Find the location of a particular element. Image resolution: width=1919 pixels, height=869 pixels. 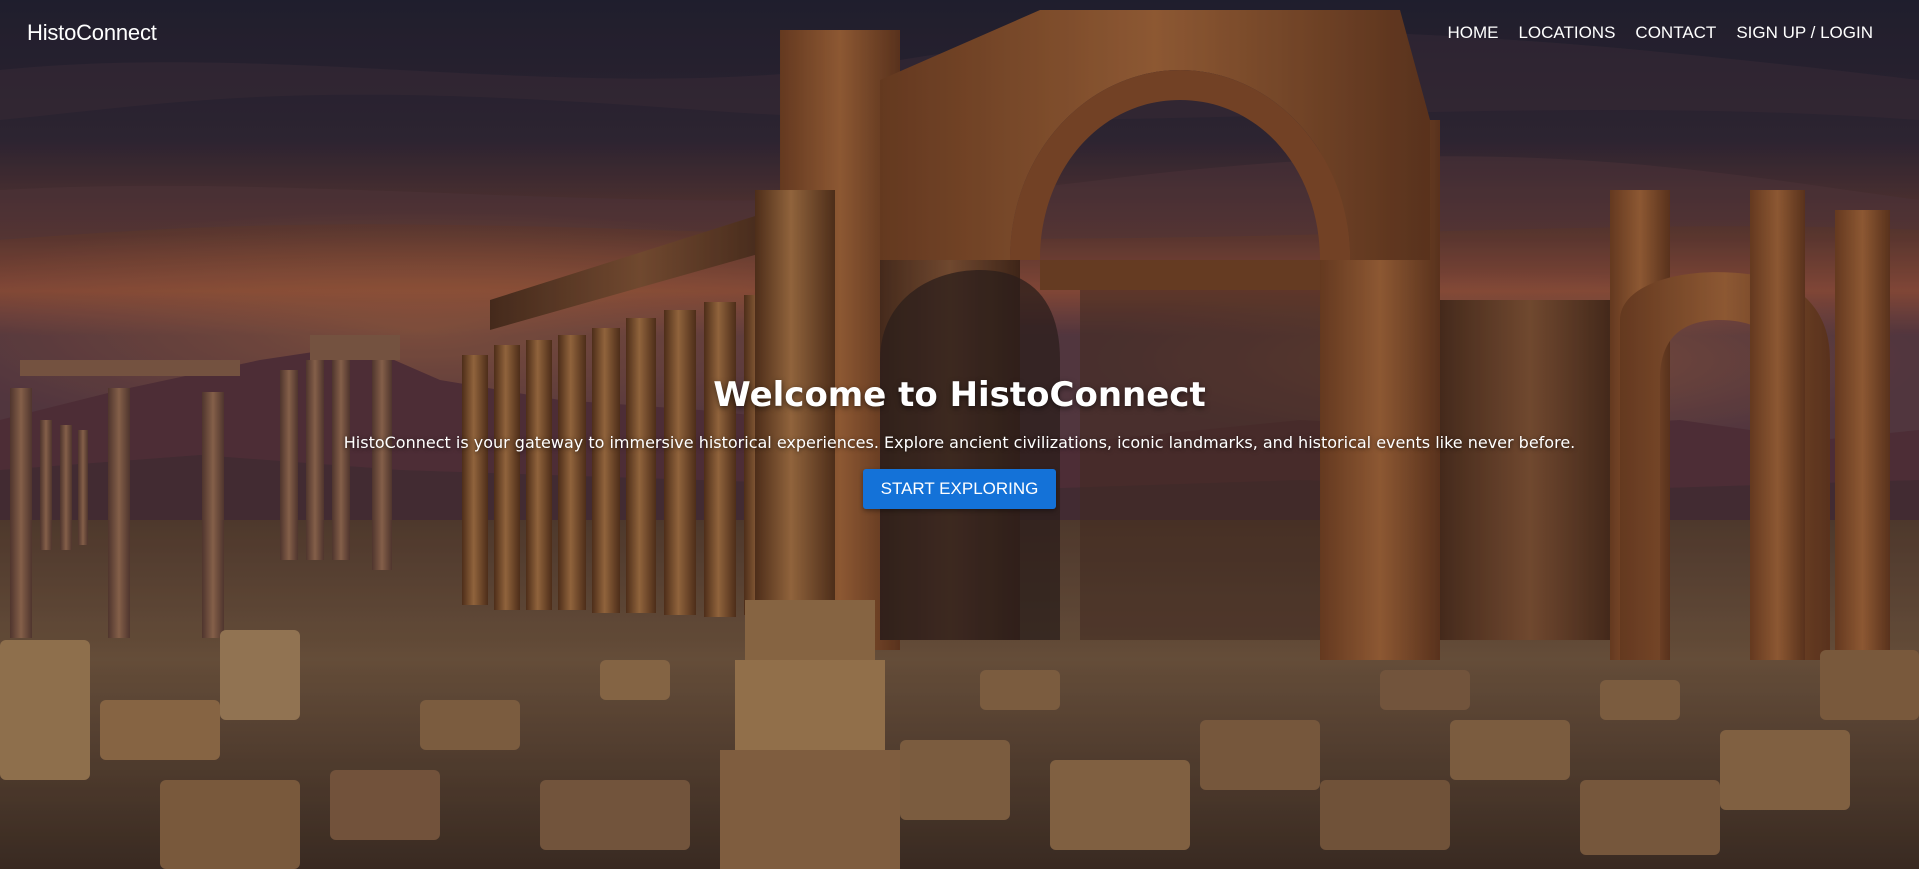

nav-link-contact: CONTACT is located at coordinates (1675, 33).